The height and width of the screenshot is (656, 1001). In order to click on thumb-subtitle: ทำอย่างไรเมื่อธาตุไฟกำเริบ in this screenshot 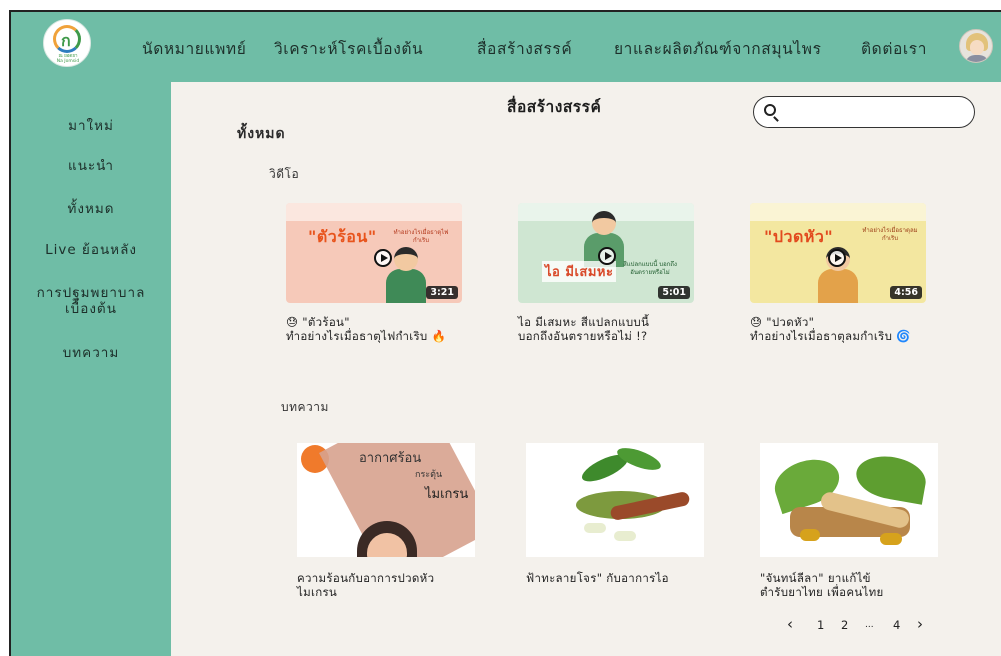, I will do `click(421, 236)`.